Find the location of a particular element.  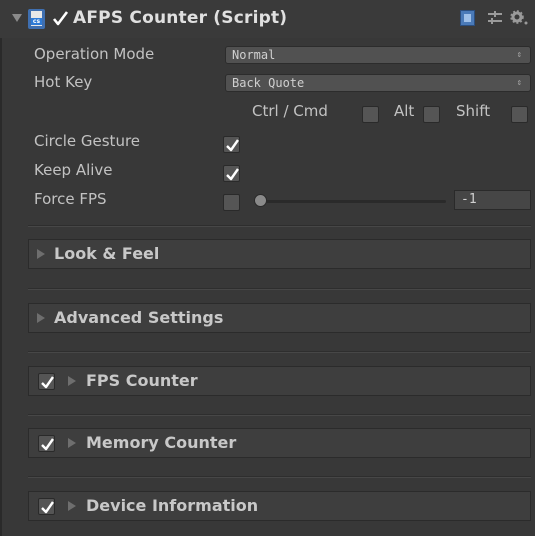

alt-label: Alt is located at coordinates (404, 111).